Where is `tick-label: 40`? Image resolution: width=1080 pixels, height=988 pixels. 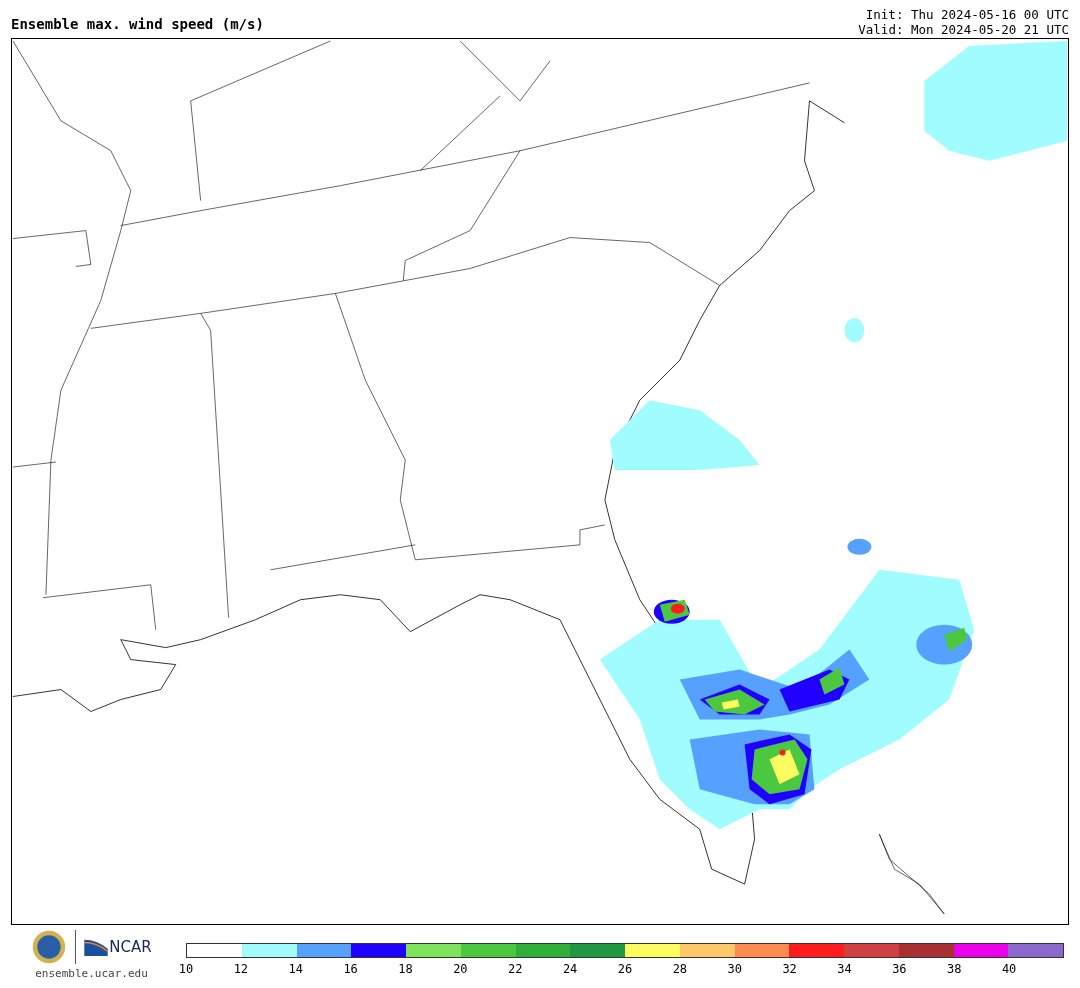 tick-label: 40 is located at coordinates (1009, 969).